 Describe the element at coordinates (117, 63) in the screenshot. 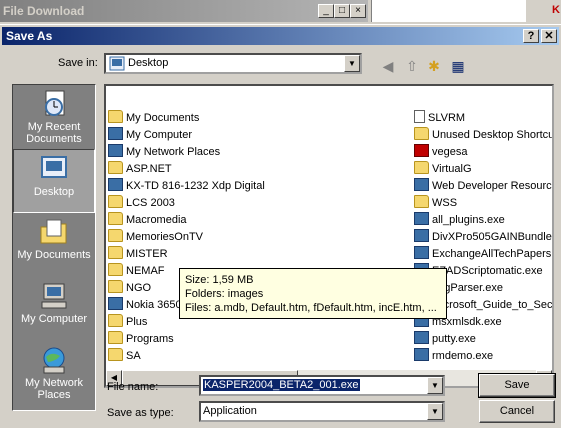

I see `desktop-icon` at that location.